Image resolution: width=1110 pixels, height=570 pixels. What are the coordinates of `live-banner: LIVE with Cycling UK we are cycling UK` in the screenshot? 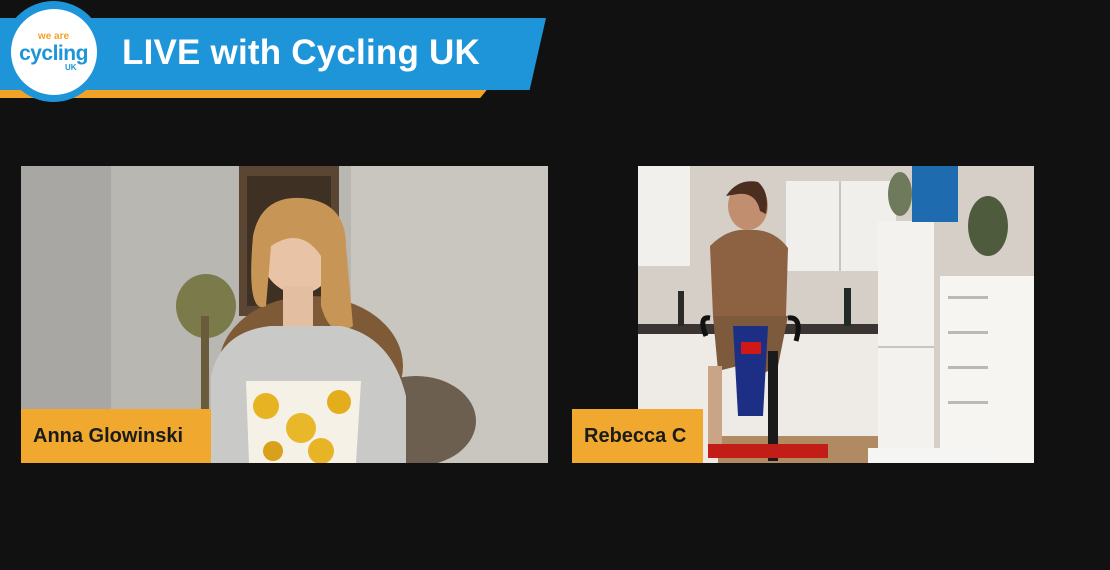 It's located at (280, 55).